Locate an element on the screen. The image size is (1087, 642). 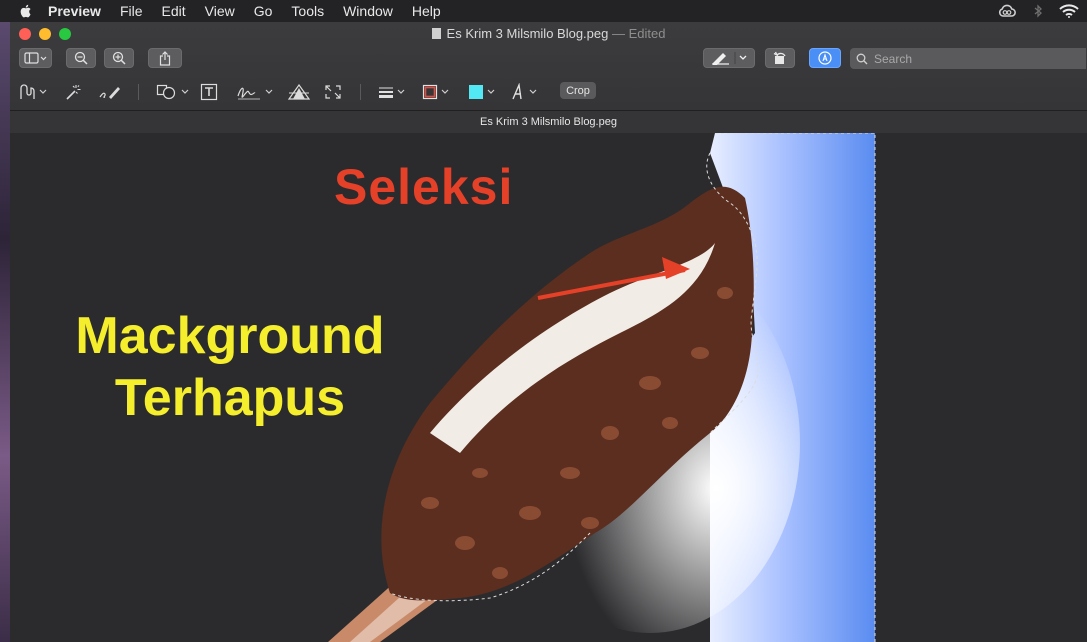
markup-toolbar-button is located at coordinates (825, 58).